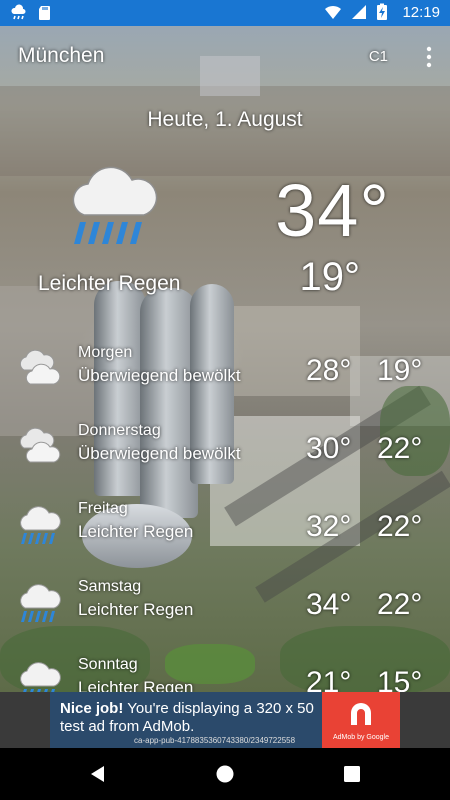 The width and height of the screenshot is (450, 800). Describe the element at coordinates (421, 12) in the screenshot. I see `clock: 12:19` at that location.